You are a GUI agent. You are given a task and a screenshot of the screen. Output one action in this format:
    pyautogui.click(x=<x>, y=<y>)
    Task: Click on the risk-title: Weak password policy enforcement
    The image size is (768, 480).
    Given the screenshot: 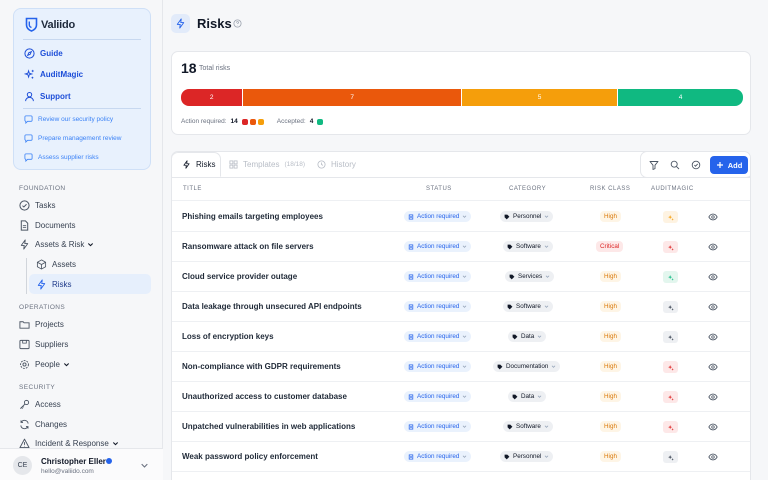 What is the action you would take?
    pyautogui.click(x=250, y=456)
    